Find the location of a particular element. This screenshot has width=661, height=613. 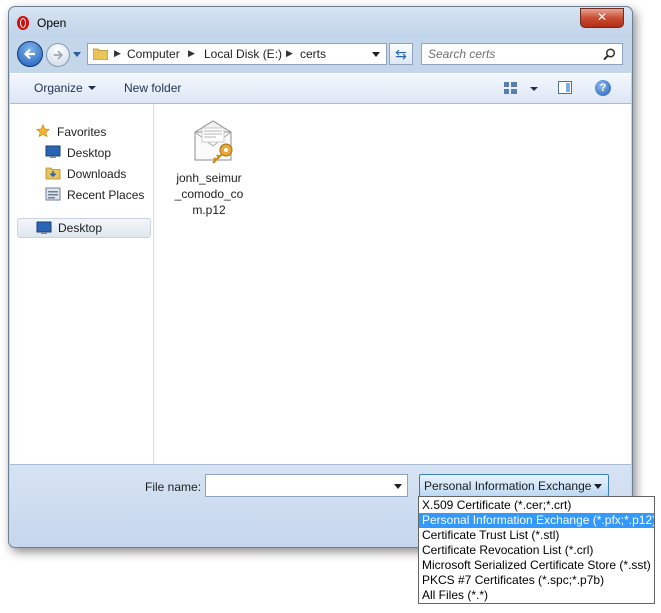

file-item: jonh_seimur_comodo_com.p12 is located at coordinates (209, 165).